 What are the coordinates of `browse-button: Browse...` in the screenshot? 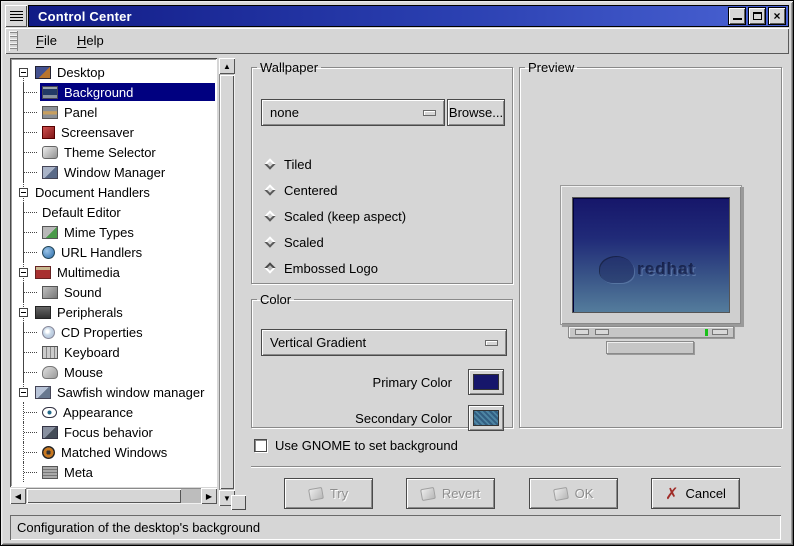 It's located at (476, 112).